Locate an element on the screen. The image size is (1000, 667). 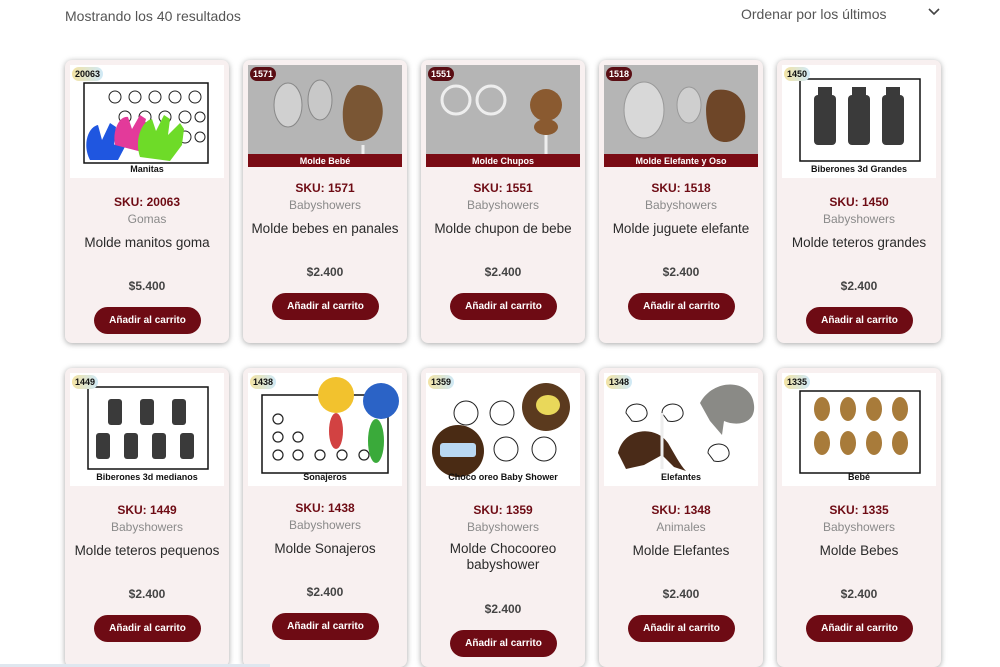
product-sku: SKU: 1335 is located at coordinates (859, 510).